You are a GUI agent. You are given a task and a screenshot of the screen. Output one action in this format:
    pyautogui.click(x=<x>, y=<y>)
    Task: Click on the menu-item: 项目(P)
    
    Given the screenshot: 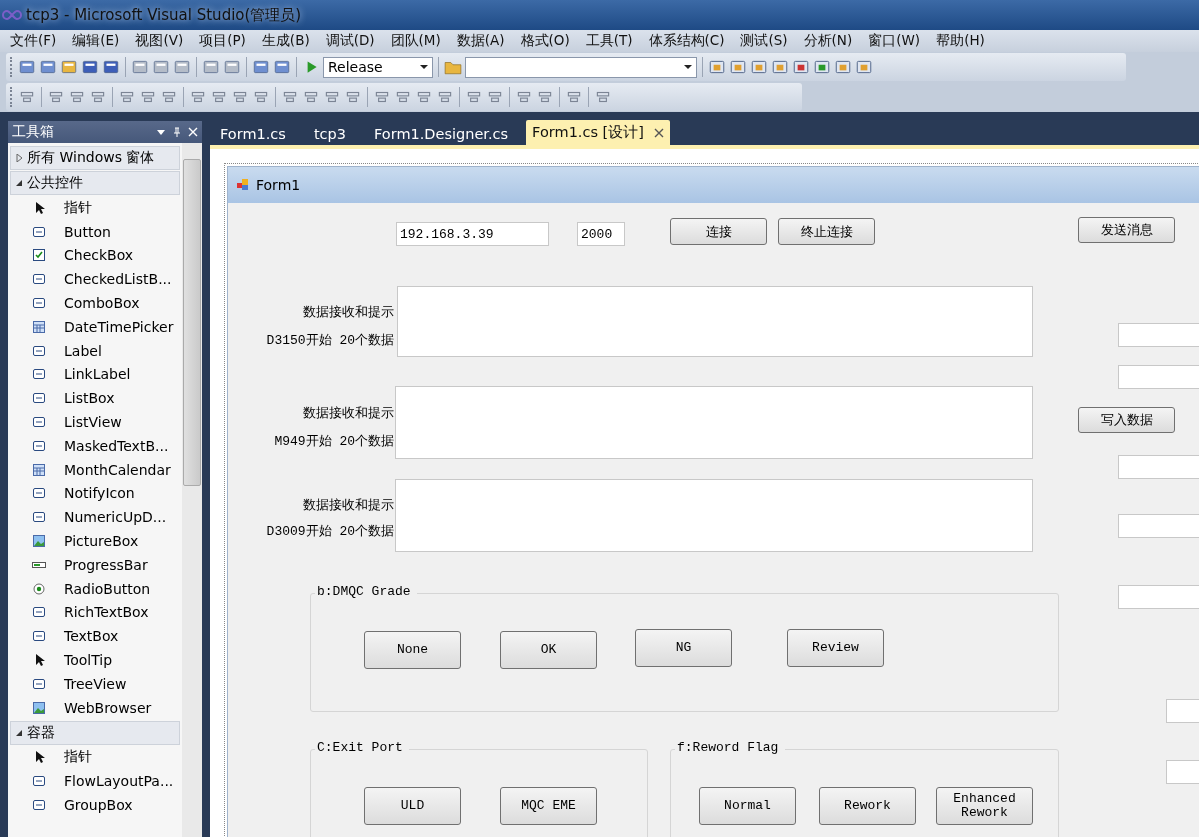 What is the action you would take?
    pyautogui.click(x=222, y=41)
    